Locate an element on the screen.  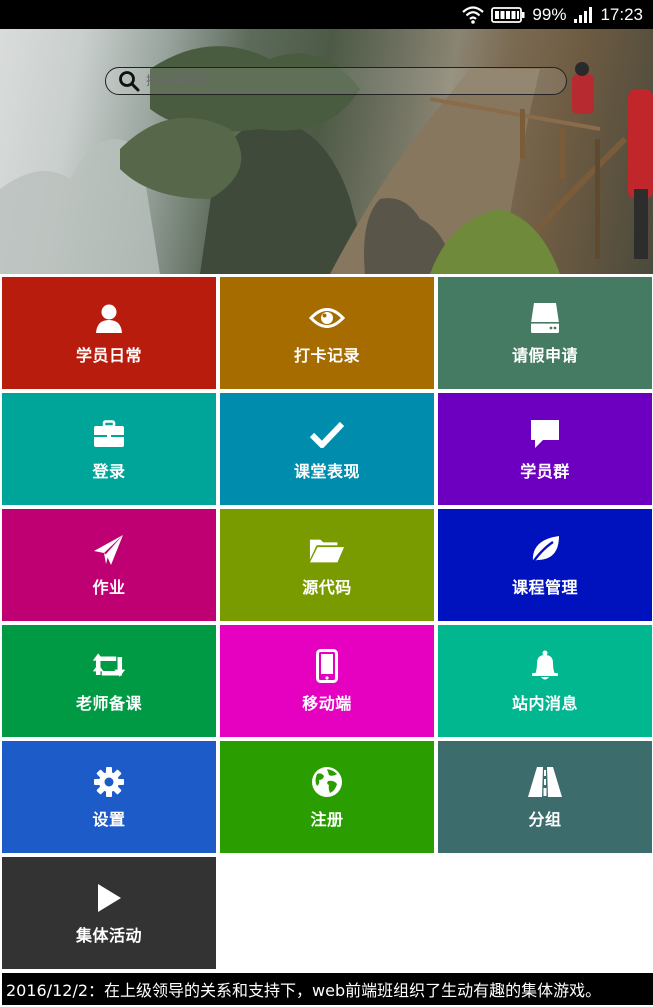
tile-15: 分组 is located at coordinates (545, 797).